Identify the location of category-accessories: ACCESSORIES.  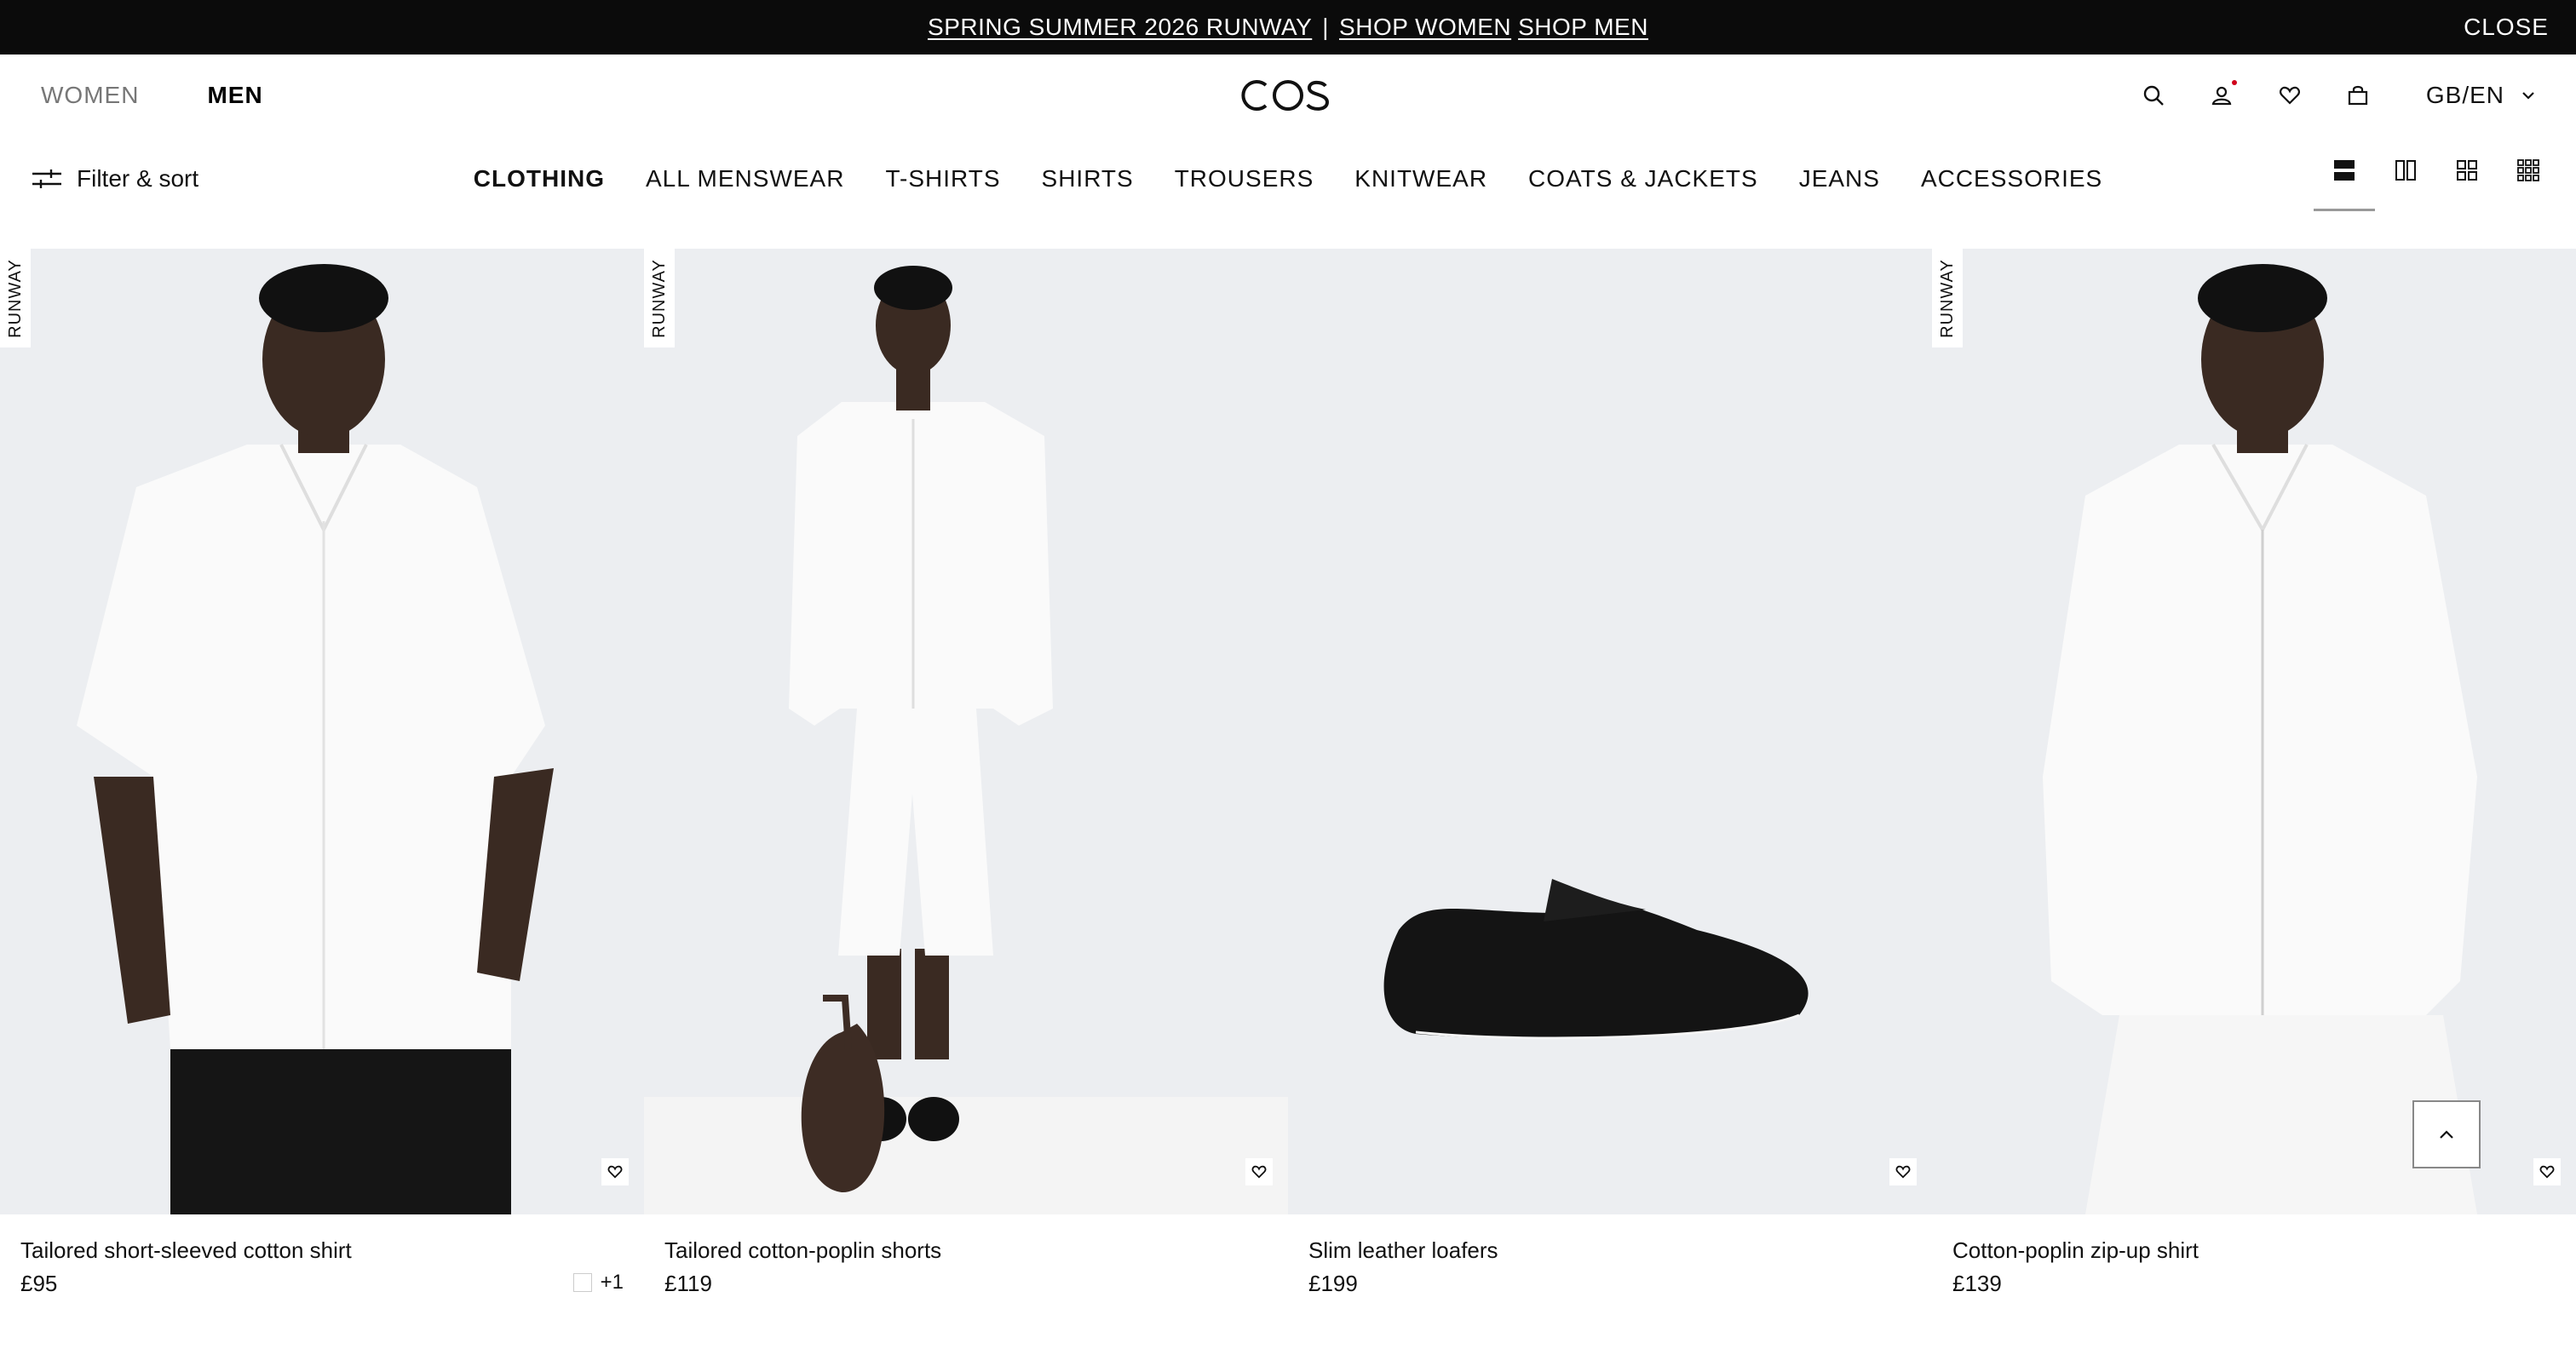
(2012, 178).